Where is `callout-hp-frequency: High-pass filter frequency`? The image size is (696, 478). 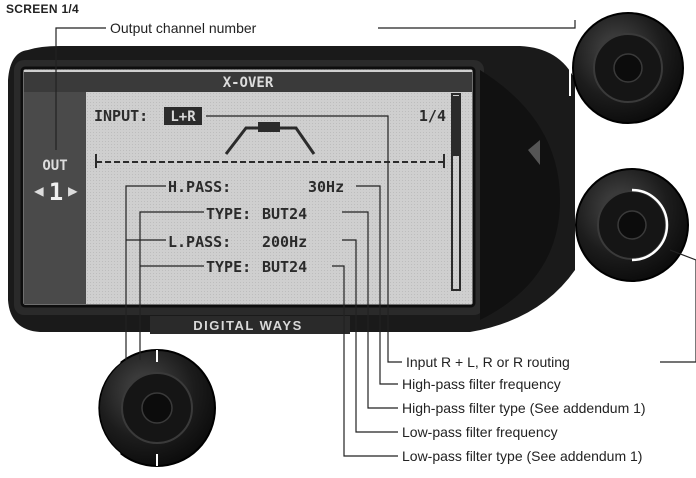 callout-hp-frequency: High-pass filter frequency is located at coordinates (481, 384).